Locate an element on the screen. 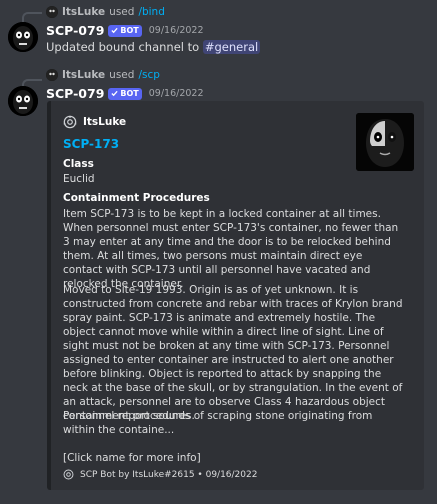  reply-command: /bind is located at coordinates (151, 12).